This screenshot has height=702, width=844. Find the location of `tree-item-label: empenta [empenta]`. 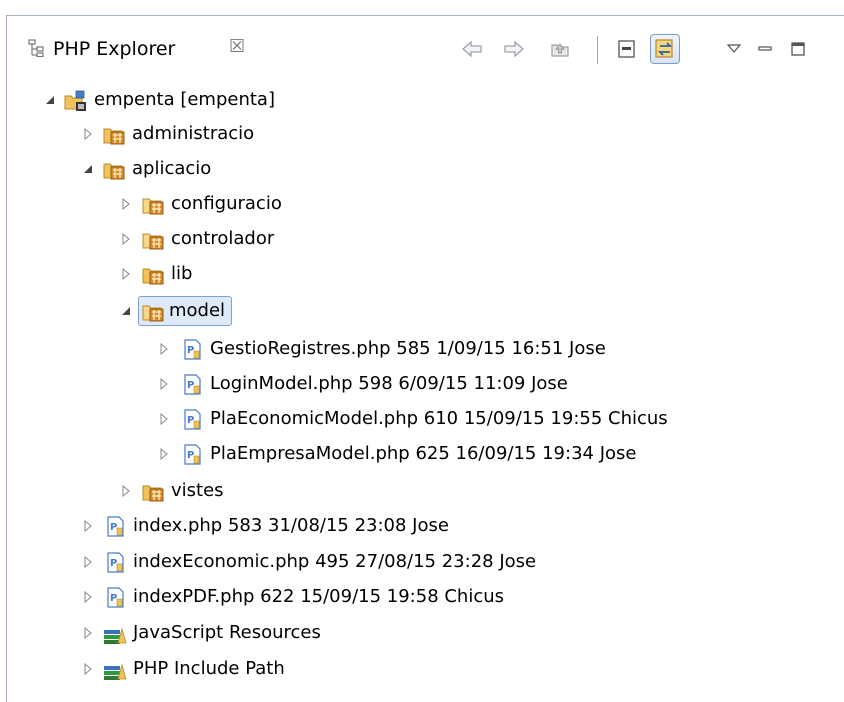

tree-item-label: empenta [empenta] is located at coordinates (184, 99).